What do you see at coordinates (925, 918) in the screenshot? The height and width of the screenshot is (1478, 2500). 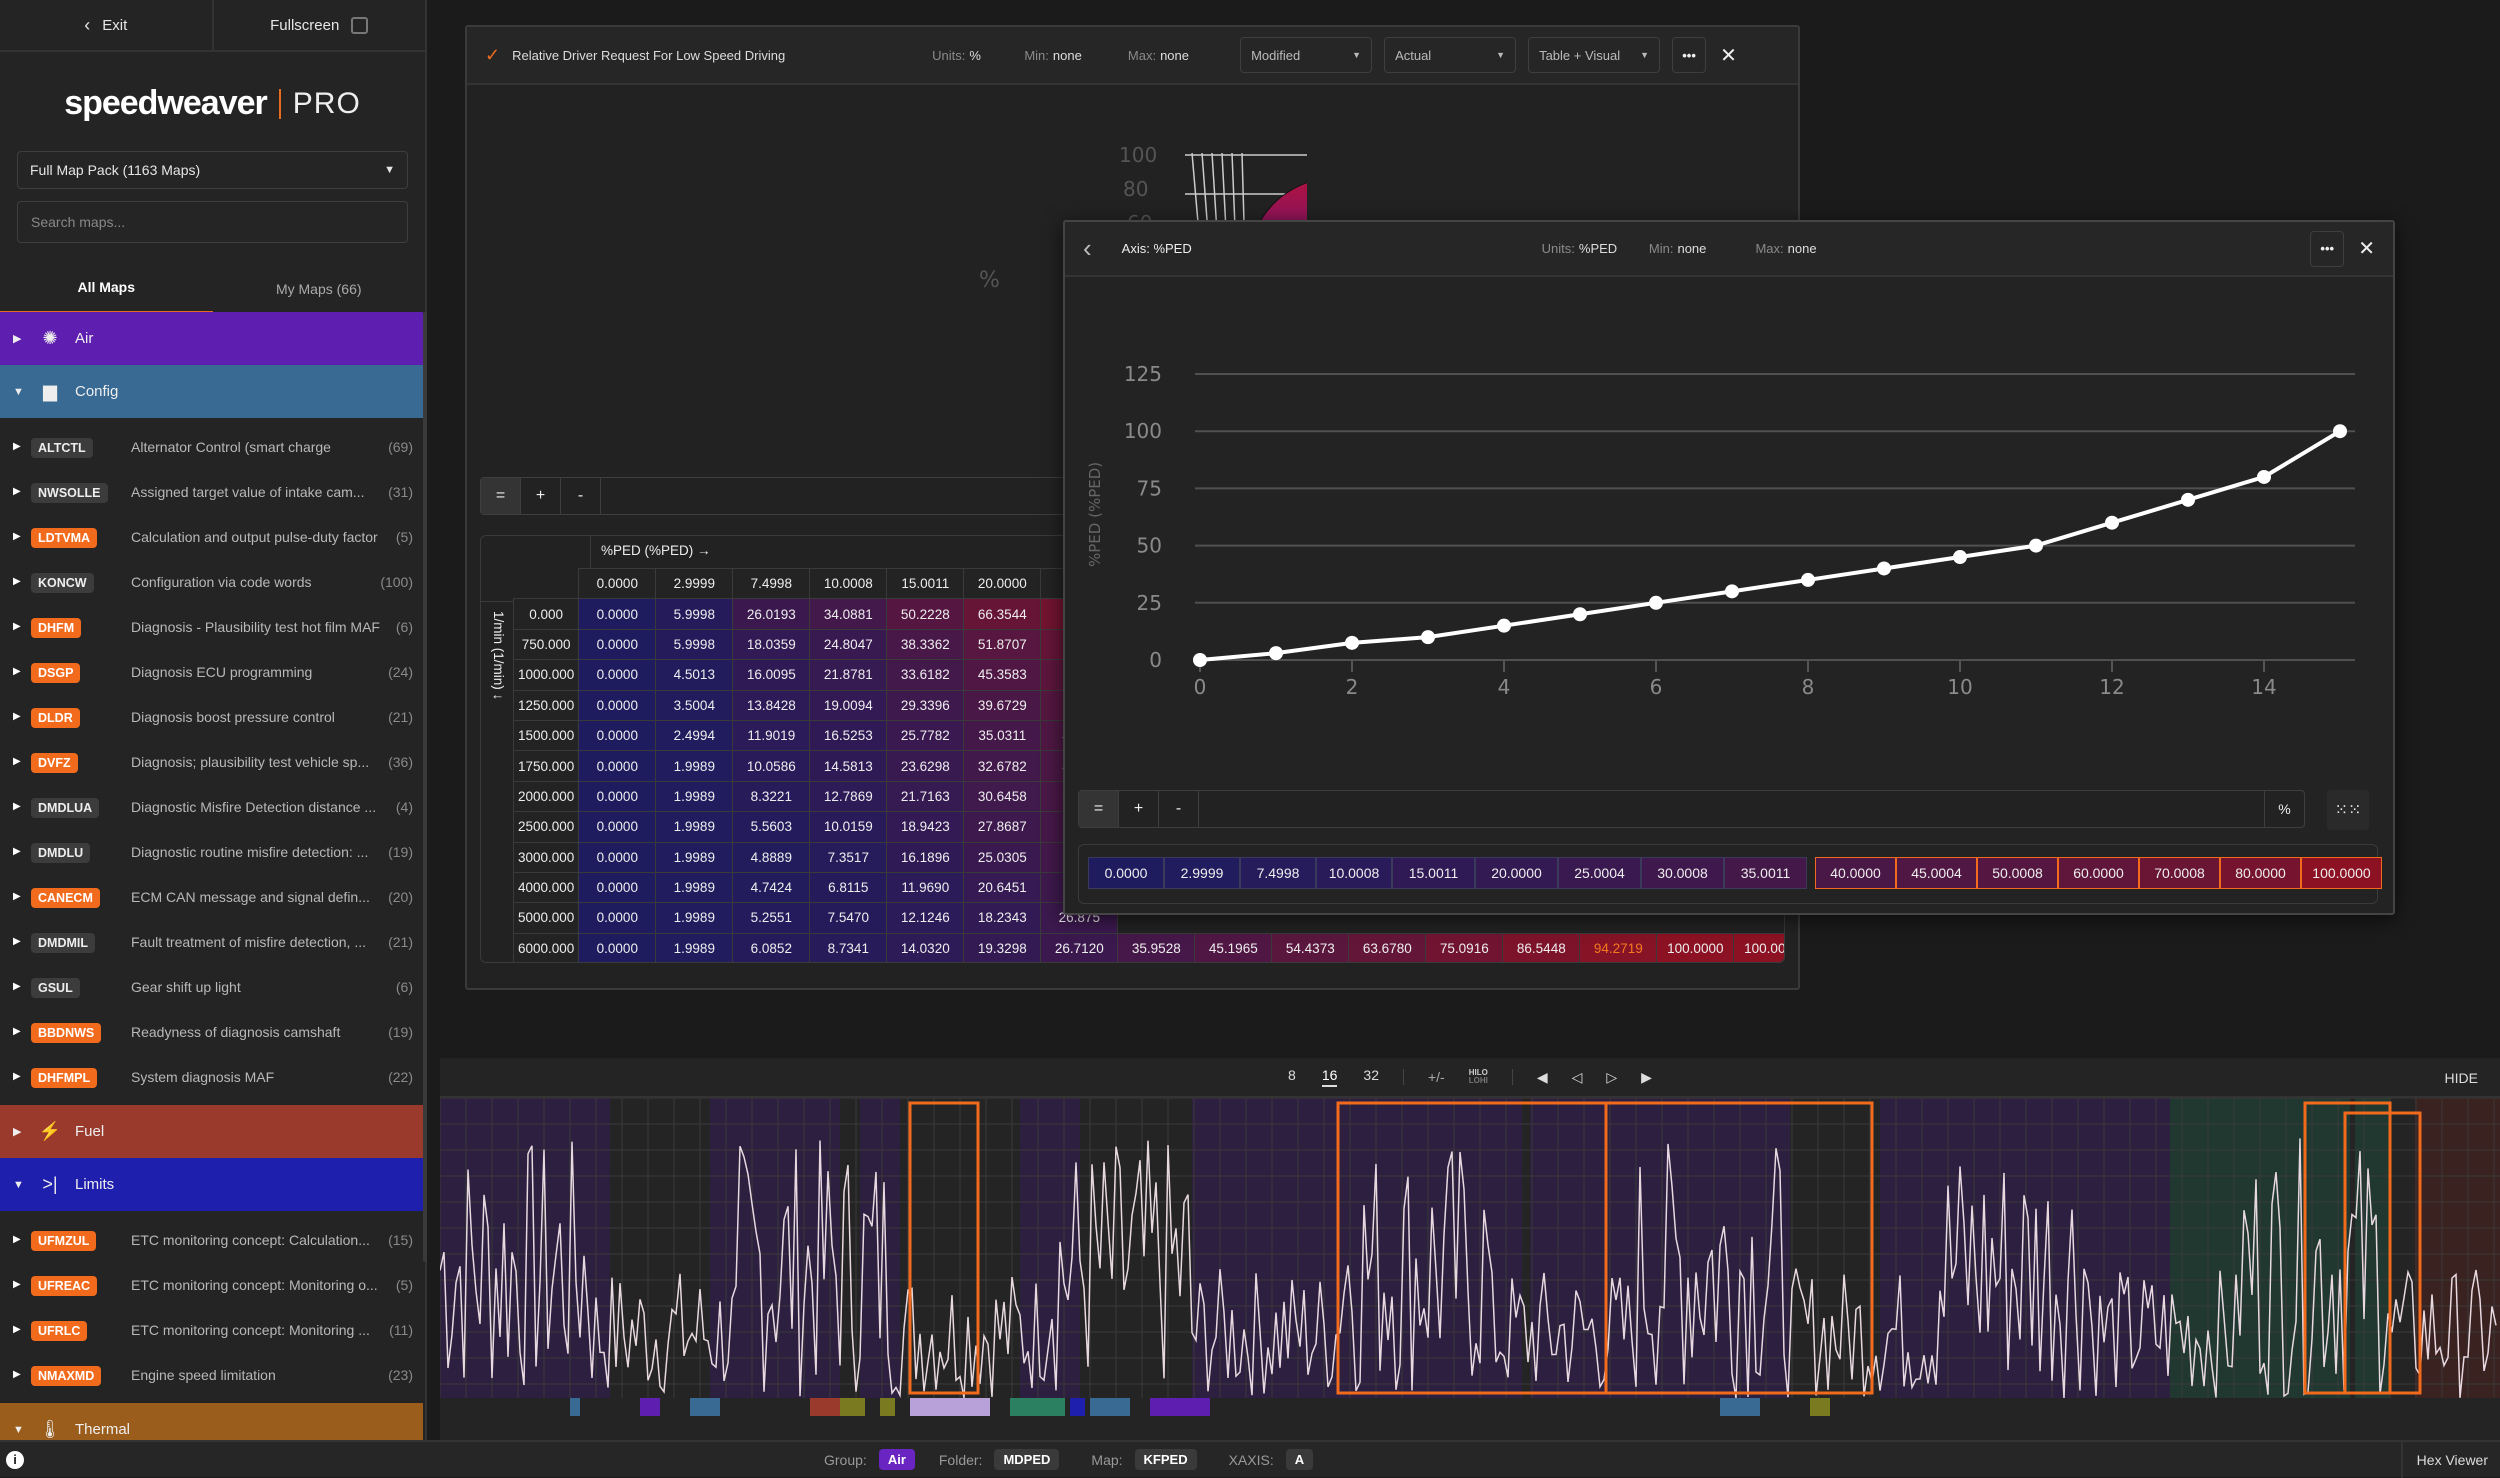 I see `value-cell: 12.1246` at bounding box center [925, 918].